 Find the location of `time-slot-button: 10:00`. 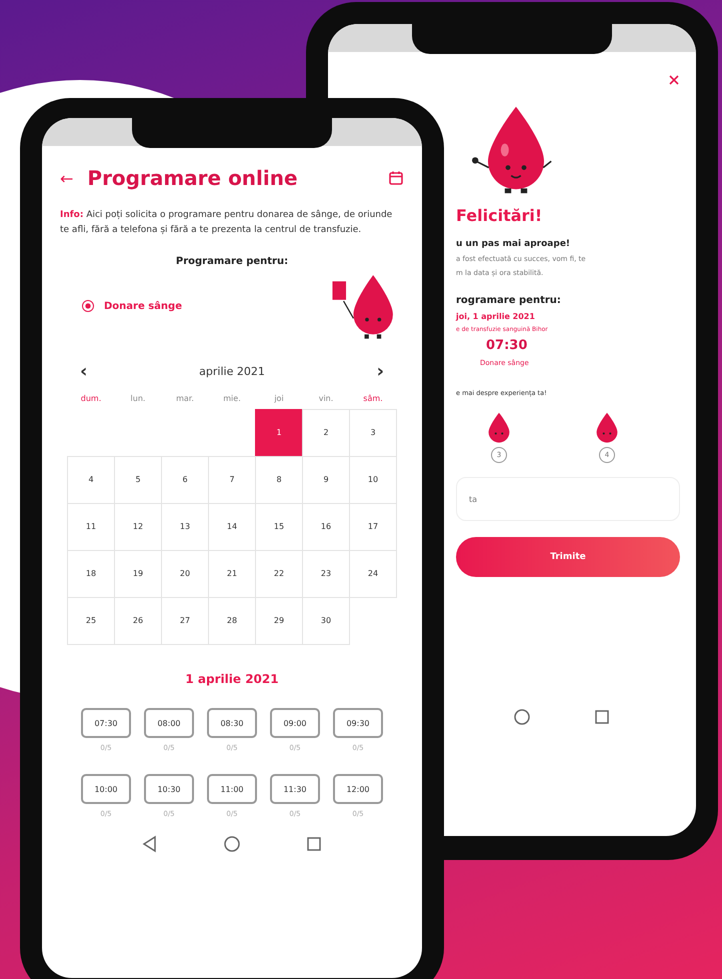

time-slot-button: 10:00 is located at coordinates (106, 789).